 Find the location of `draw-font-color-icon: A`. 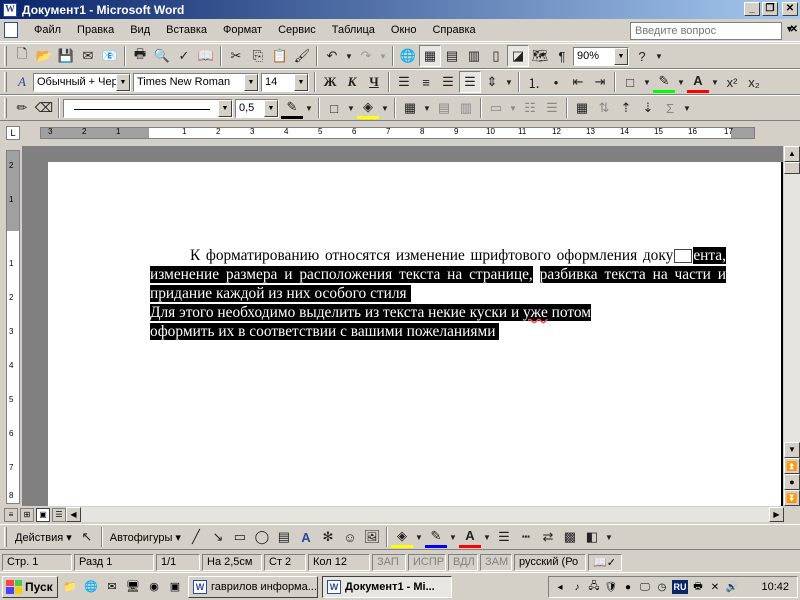

draw-font-color-icon: A is located at coordinates (469, 537).